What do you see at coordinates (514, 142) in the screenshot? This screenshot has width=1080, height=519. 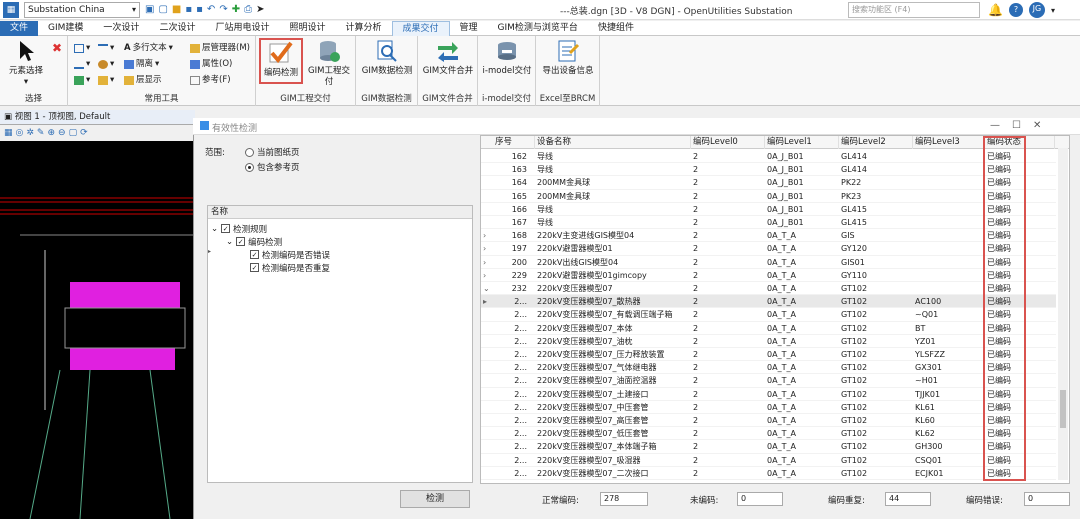 I see `col-seq: 序号` at bounding box center [514, 142].